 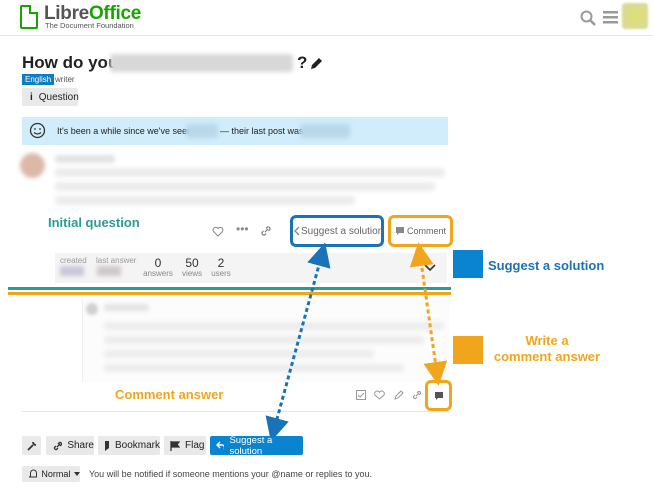 What do you see at coordinates (70, 445) in the screenshot?
I see `share-button: Share` at bounding box center [70, 445].